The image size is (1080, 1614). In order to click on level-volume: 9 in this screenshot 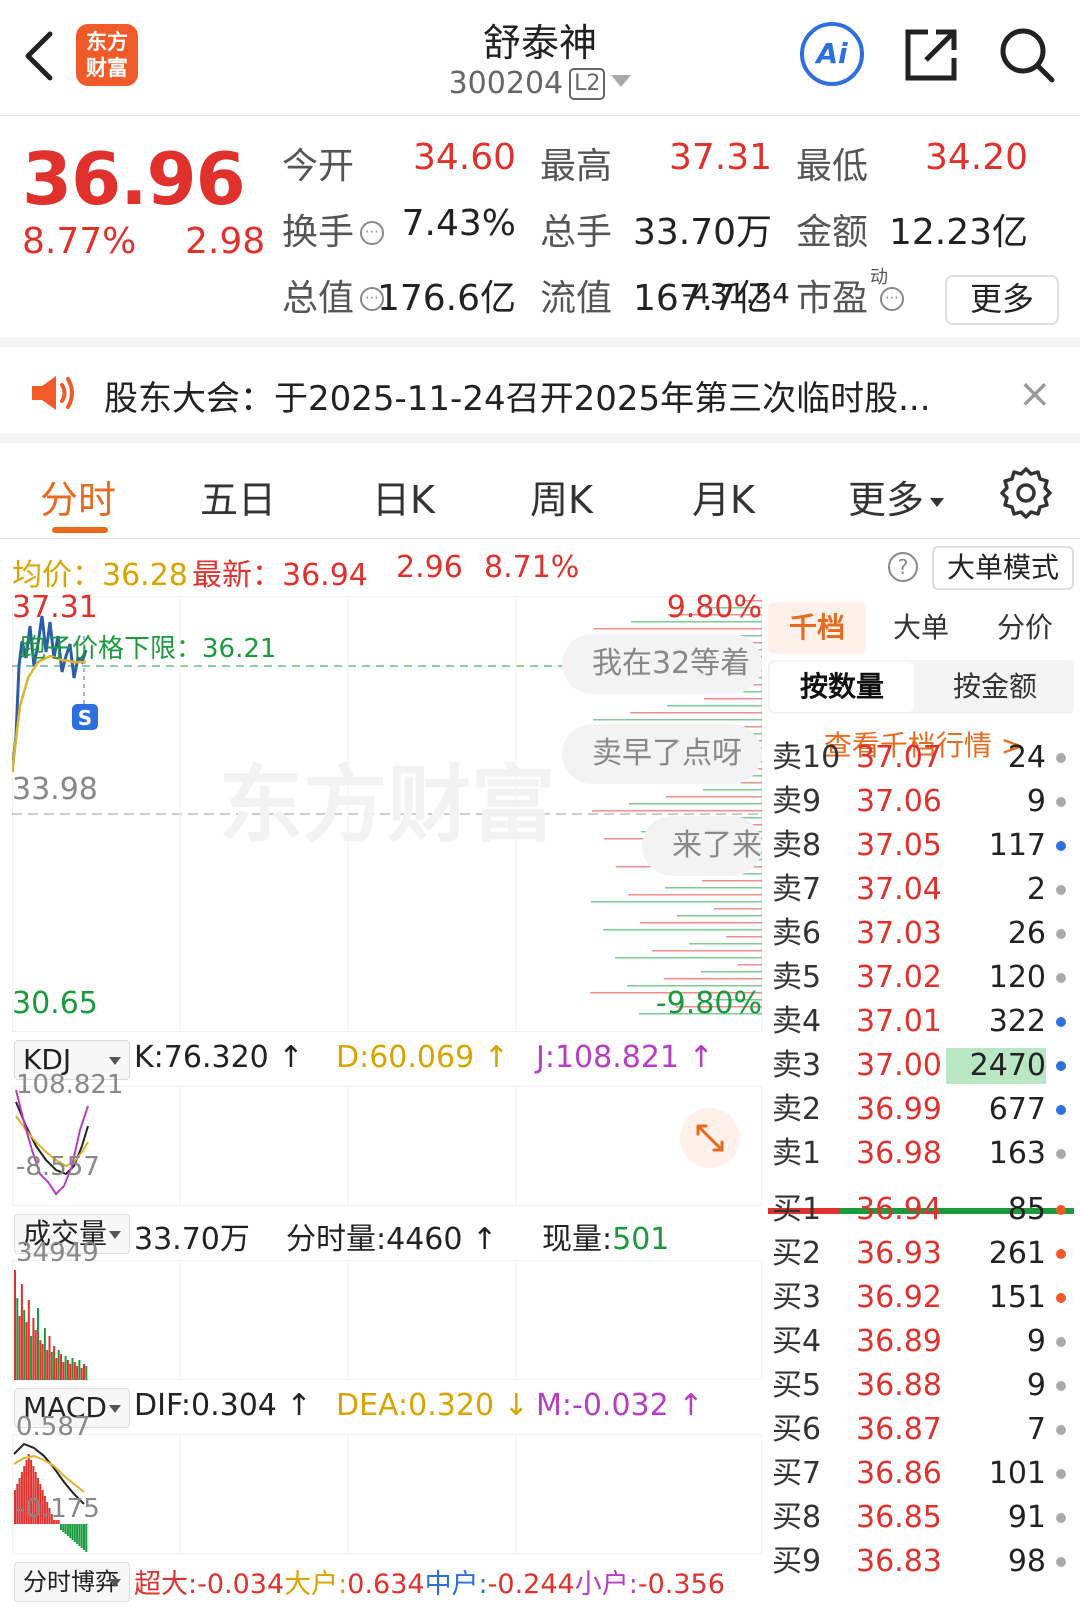, I will do `click(1036, 1385)`.